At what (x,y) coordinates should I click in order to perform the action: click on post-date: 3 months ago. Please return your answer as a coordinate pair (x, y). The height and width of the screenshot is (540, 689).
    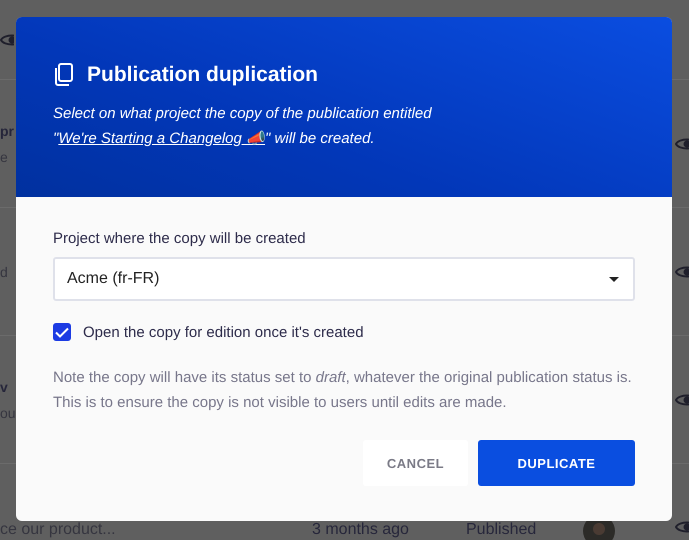
    Looking at the image, I should click on (361, 529).